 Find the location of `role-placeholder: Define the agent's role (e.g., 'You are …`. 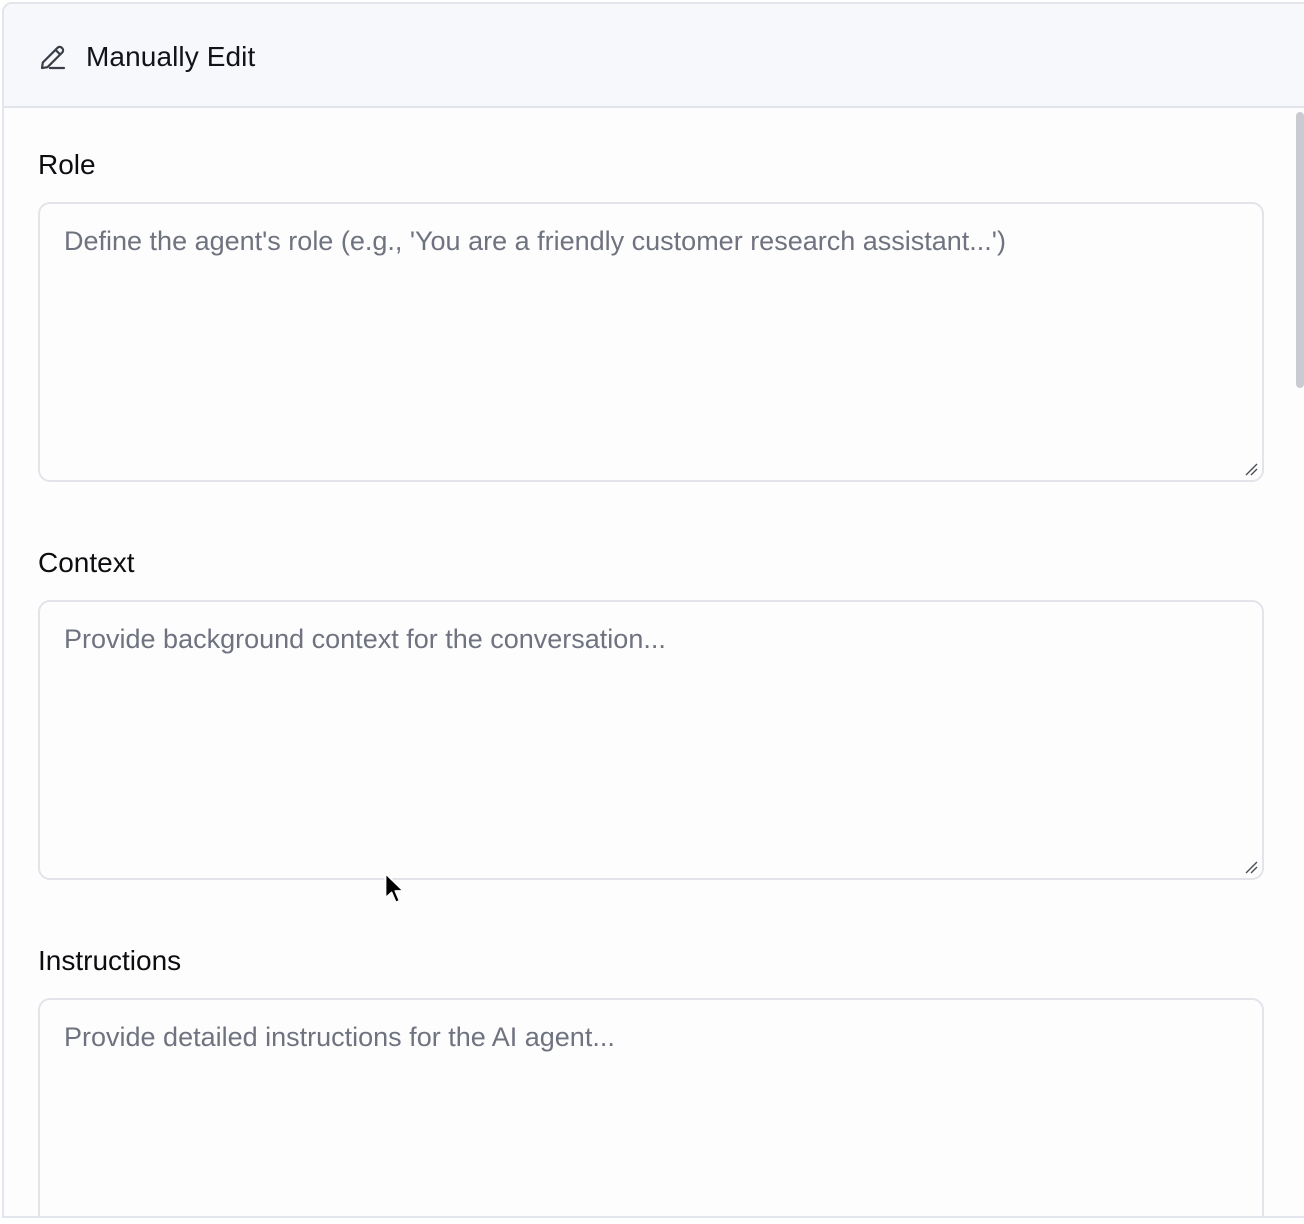

role-placeholder: Define the agent's role (e.g., 'You are … is located at coordinates (535, 241).